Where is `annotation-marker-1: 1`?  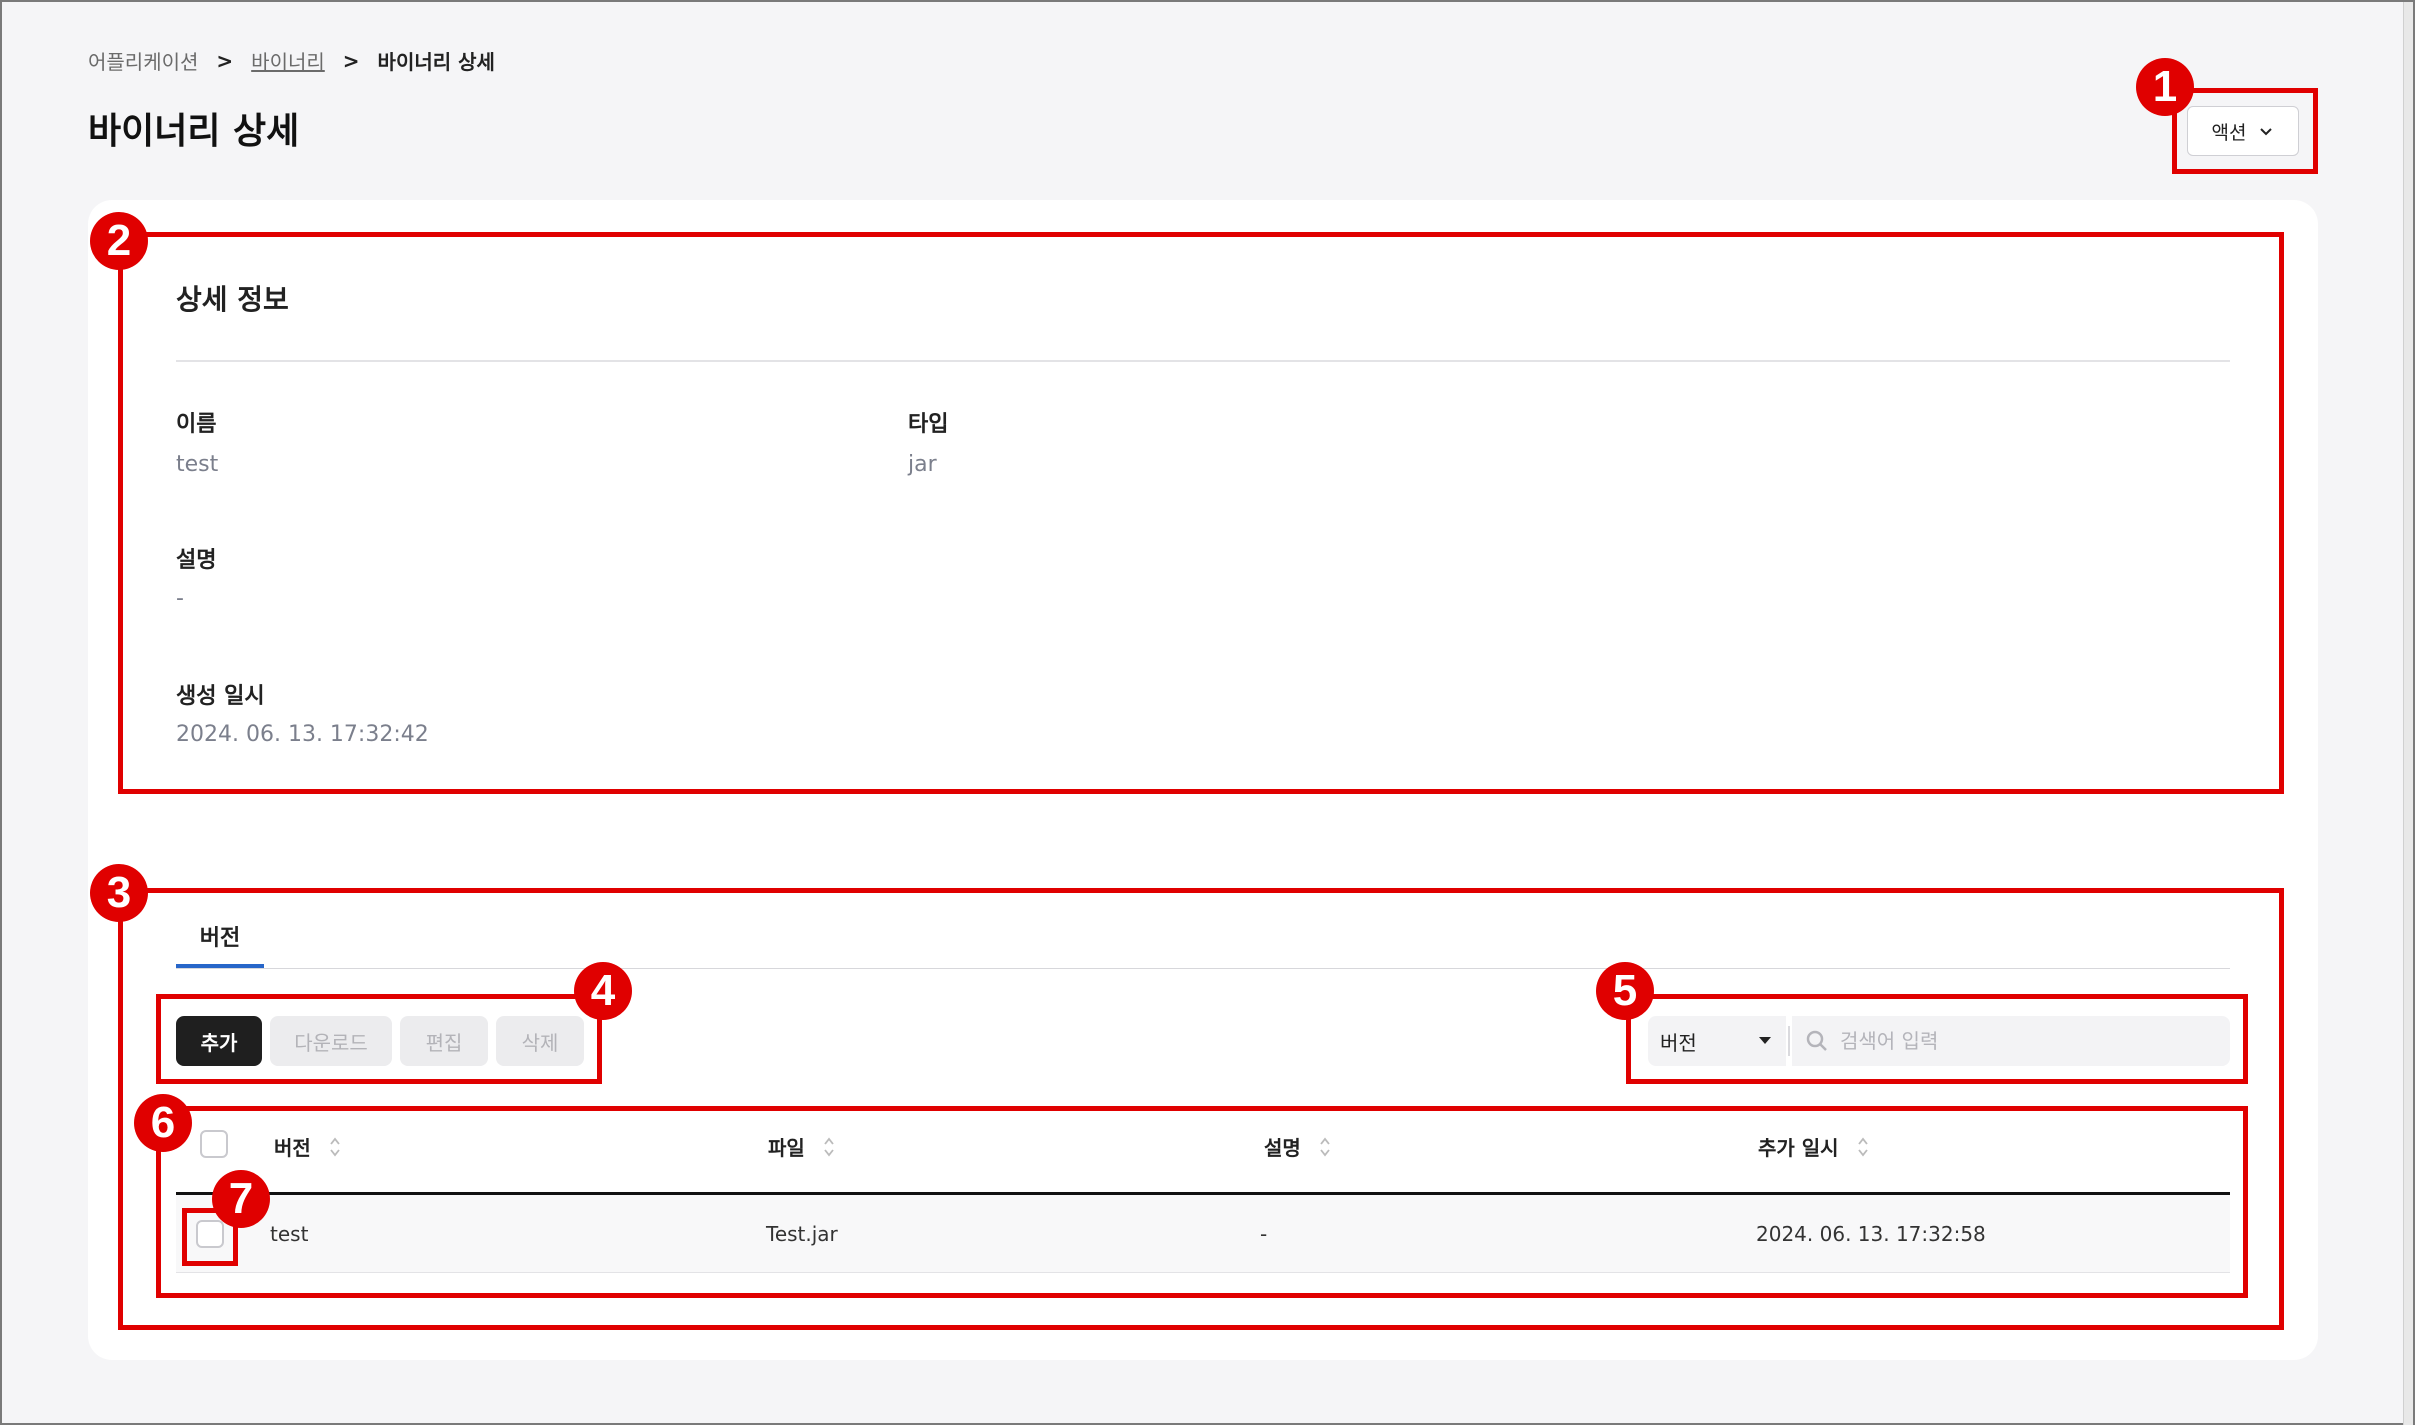 annotation-marker-1: 1 is located at coordinates (2165, 87).